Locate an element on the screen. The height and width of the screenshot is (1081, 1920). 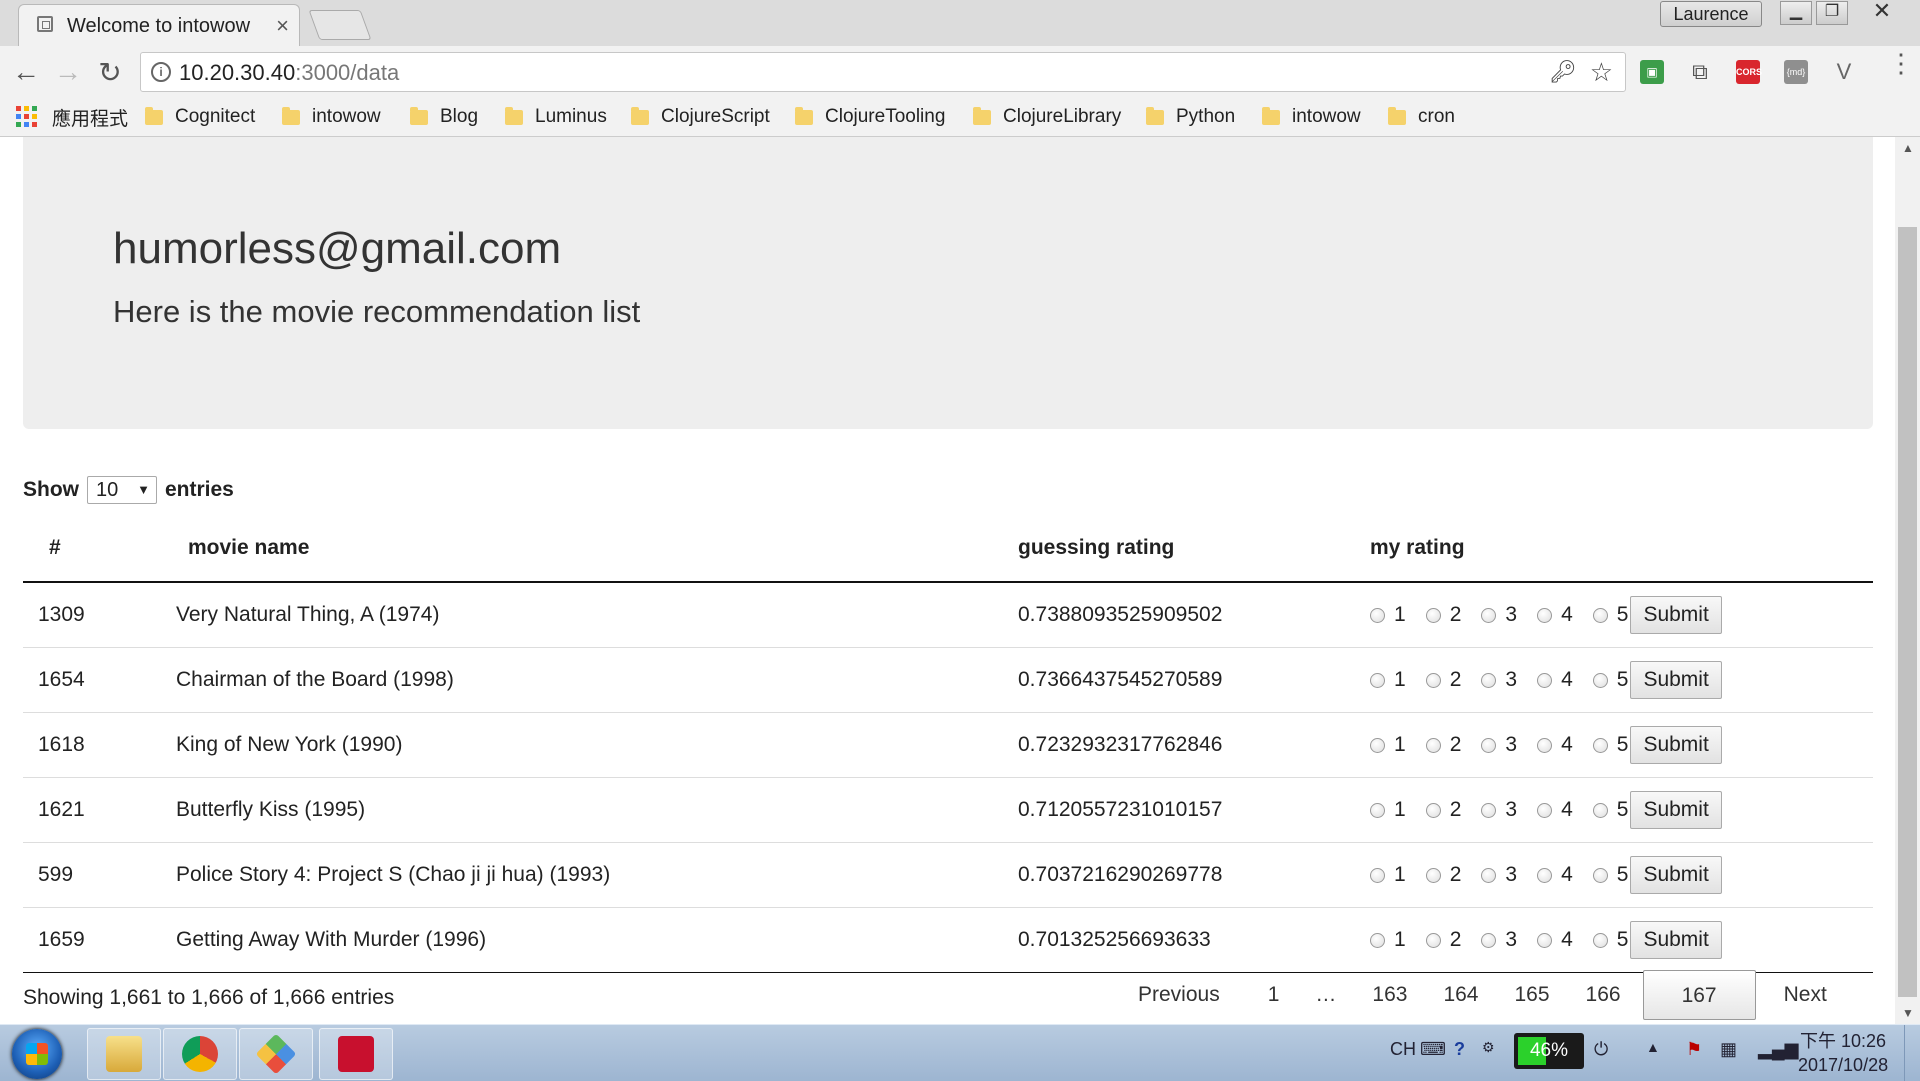
scroll-up-arrow-icon: ▲ is located at coordinates (1908, 148).